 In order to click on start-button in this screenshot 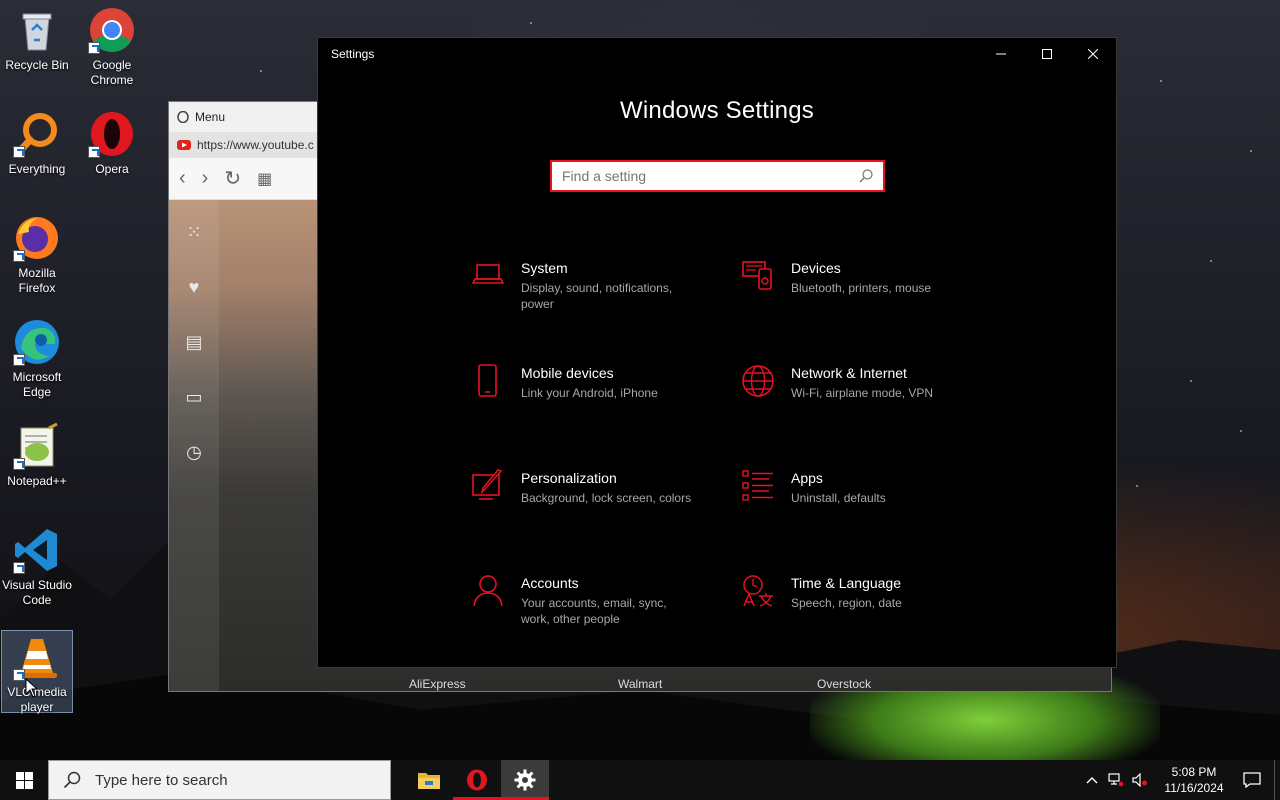, I will do `click(24, 780)`.